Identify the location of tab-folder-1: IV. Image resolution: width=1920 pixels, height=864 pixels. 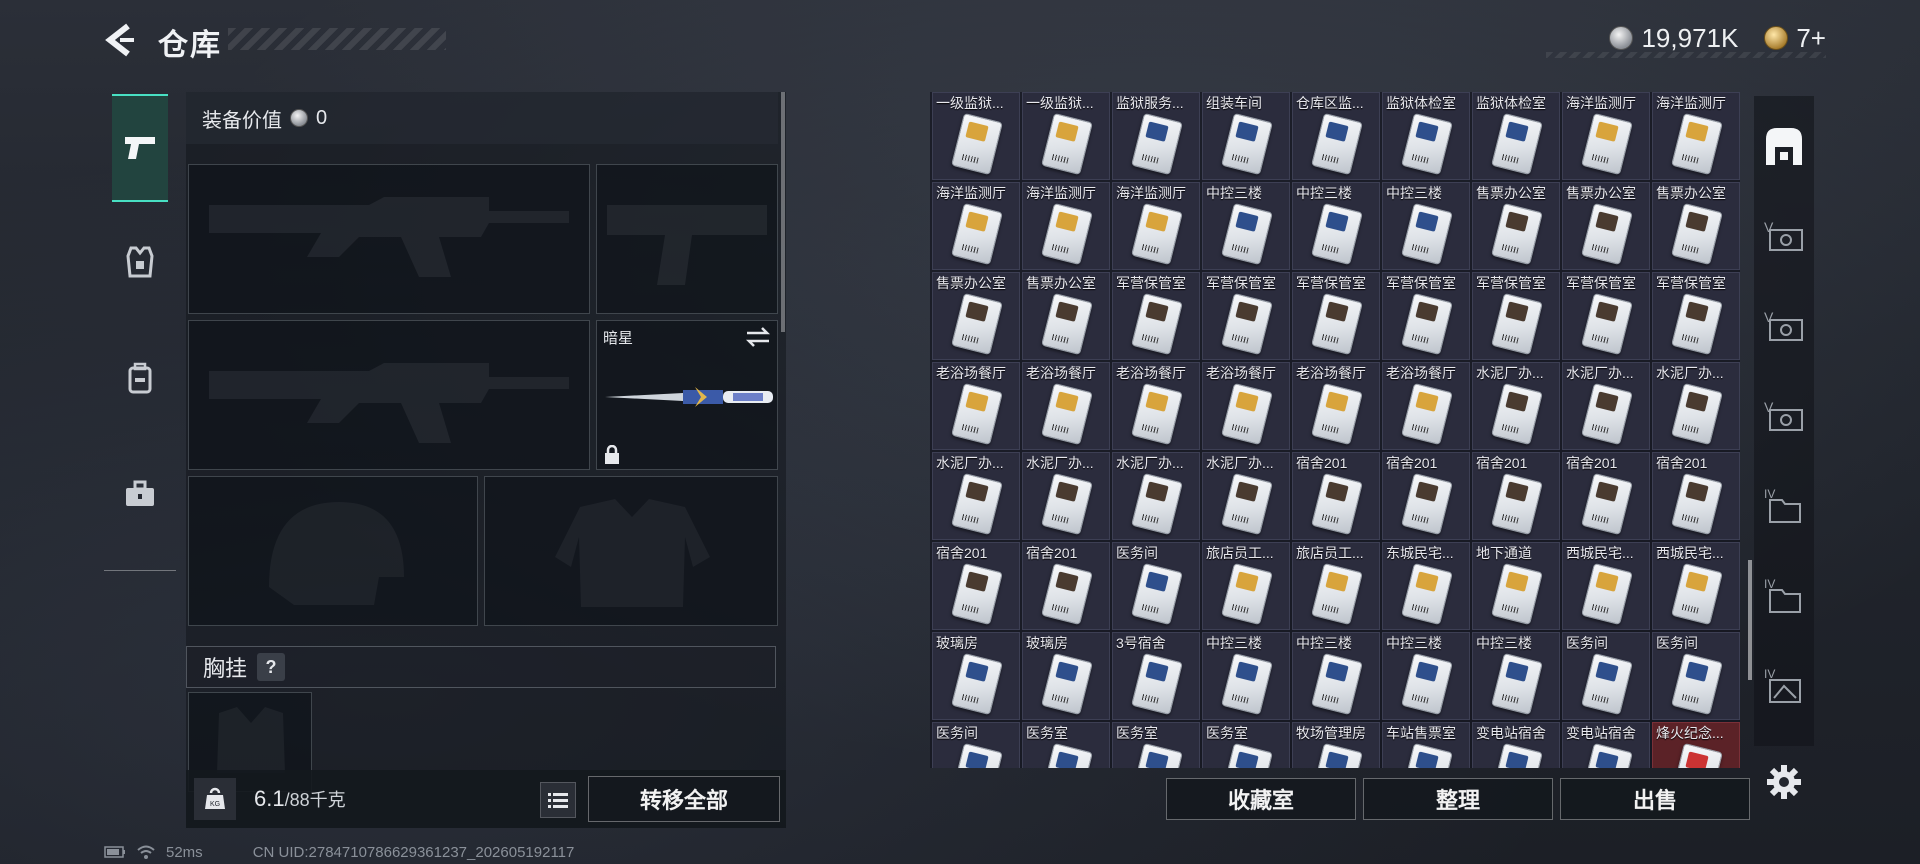
(1784, 506).